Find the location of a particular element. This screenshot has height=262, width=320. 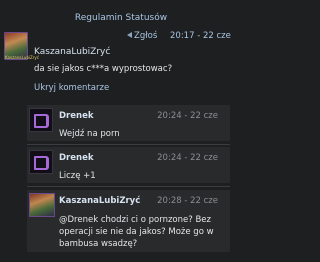

avatar-caption: KaszanaLubiZryć is located at coordinates (22, 57).